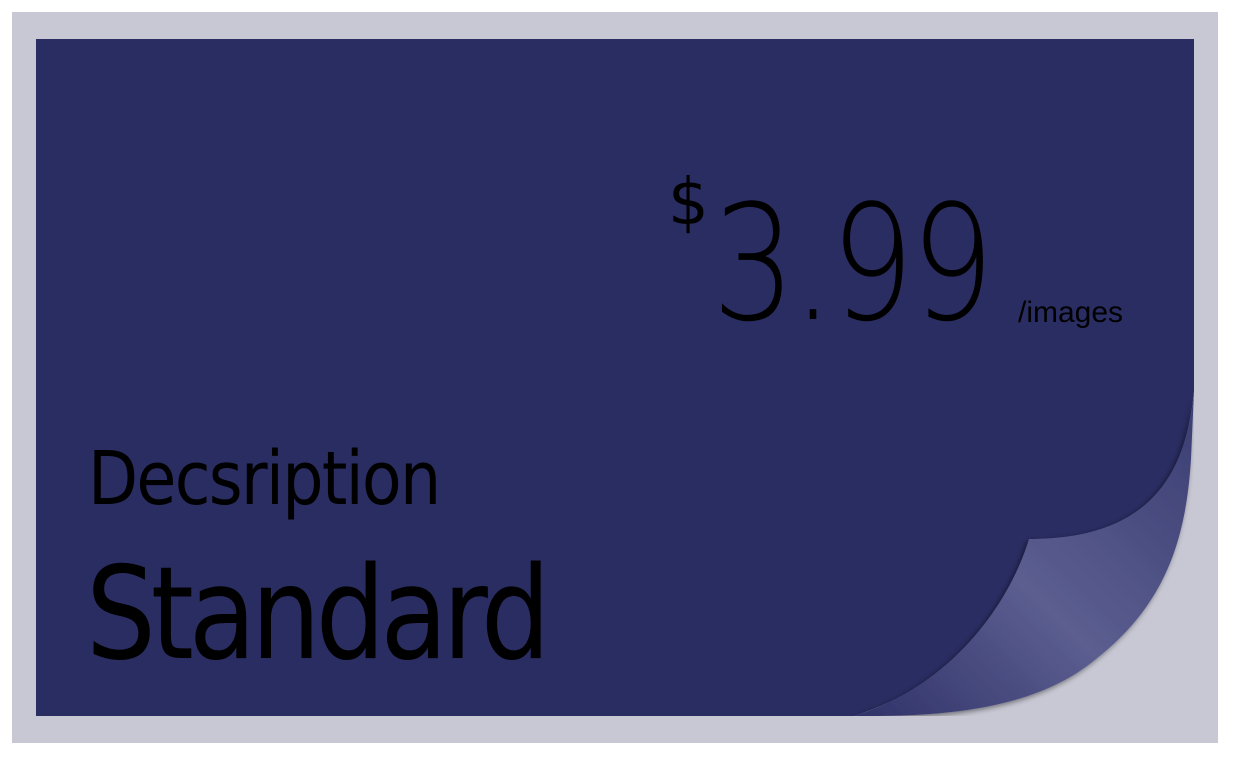 This screenshot has height=758, width=1233. Describe the element at coordinates (1071, 312) in the screenshot. I see `price-unit: /images` at that location.